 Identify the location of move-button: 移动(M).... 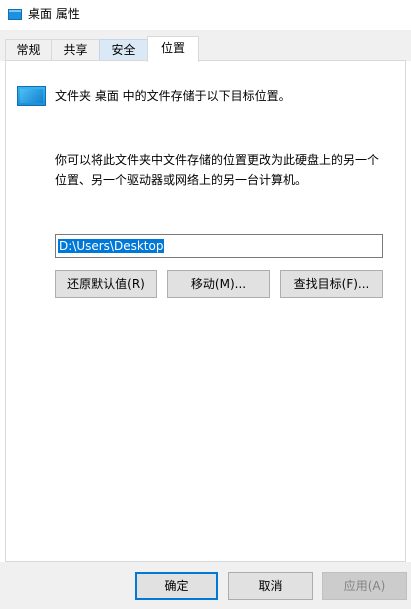
(218, 284).